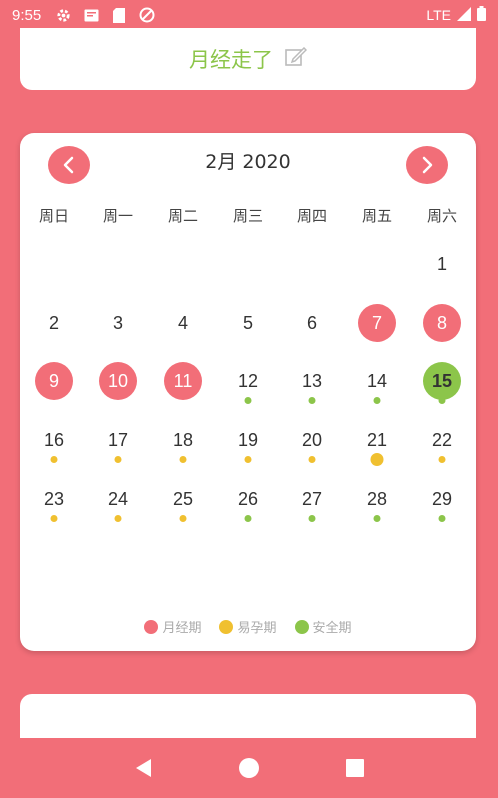  I want to click on calendar-day: 24, so click(118, 499).